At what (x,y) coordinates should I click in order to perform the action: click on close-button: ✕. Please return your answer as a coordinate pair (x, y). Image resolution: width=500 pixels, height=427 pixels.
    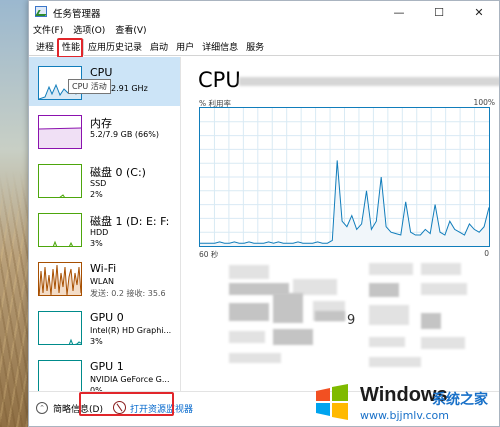
    Looking at the image, I should click on (479, 12).